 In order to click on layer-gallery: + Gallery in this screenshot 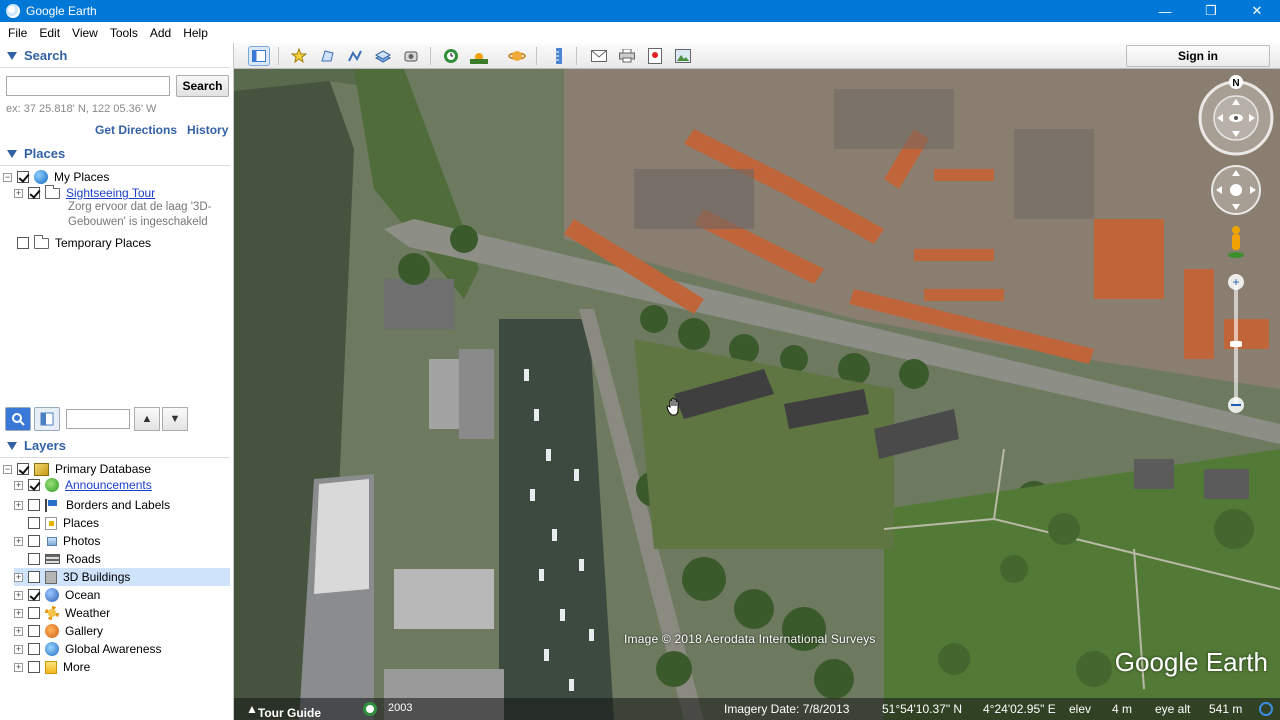, I will do `click(58, 631)`.